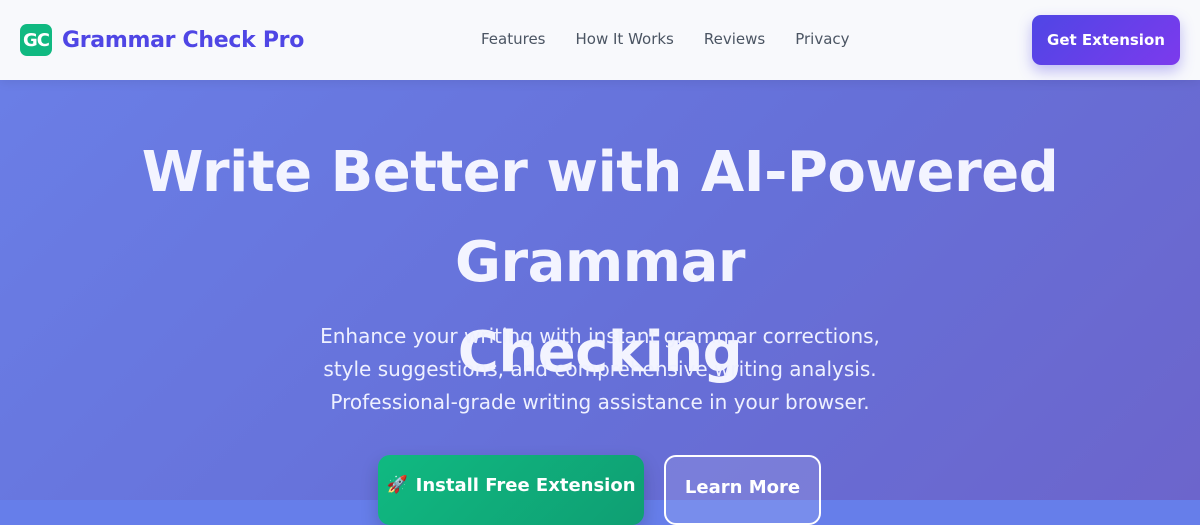 The width and height of the screenshot is (1200, 525). Describe the element at coordinates (680, 39) in the screenshot. I see `nav-links: Features How It Works Reviews Privacy` at that location.